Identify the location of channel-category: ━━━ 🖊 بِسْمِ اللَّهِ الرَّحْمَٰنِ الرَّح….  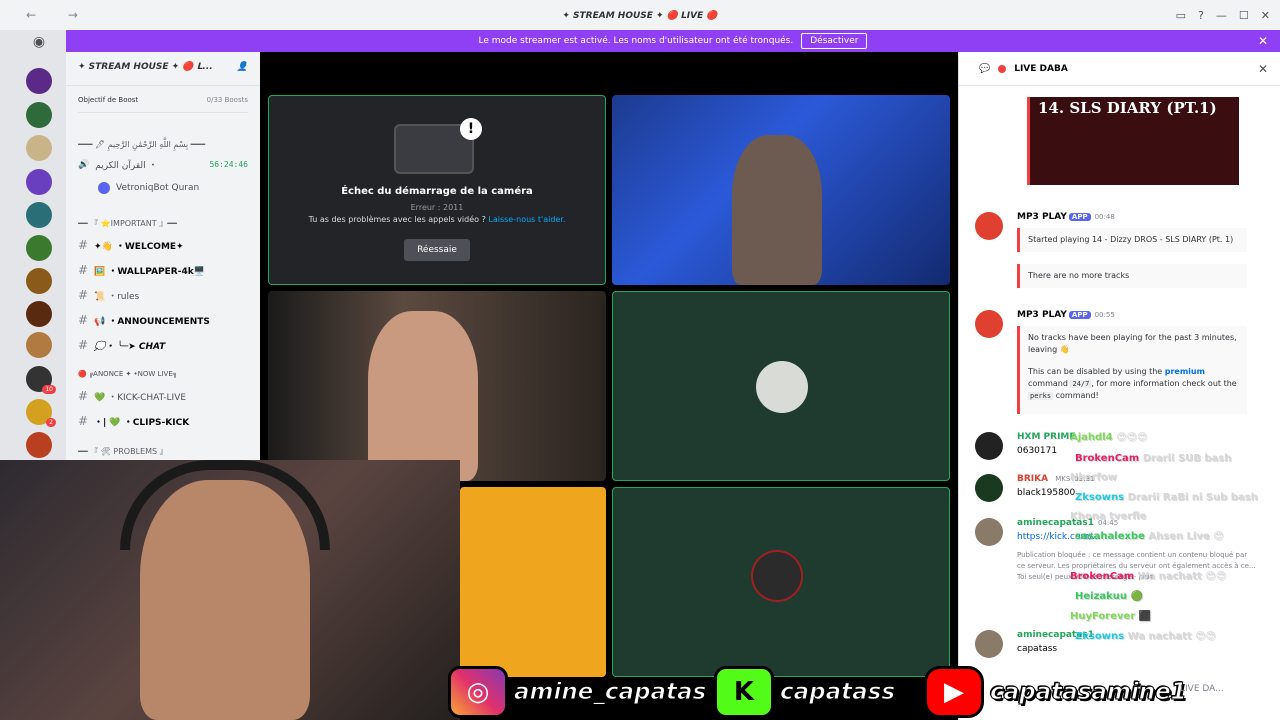
(141, 144).